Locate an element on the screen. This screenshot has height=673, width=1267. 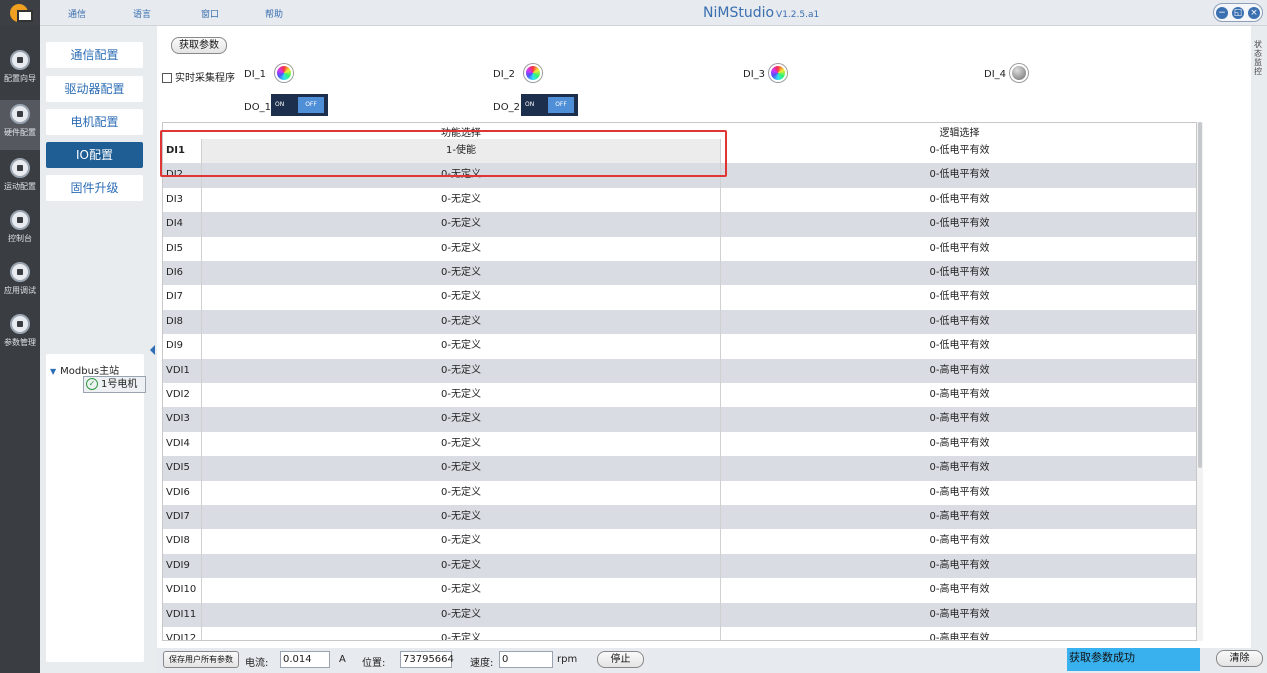
nav-item-hardware: 硬件配置 is located at coordinates (20, 125).